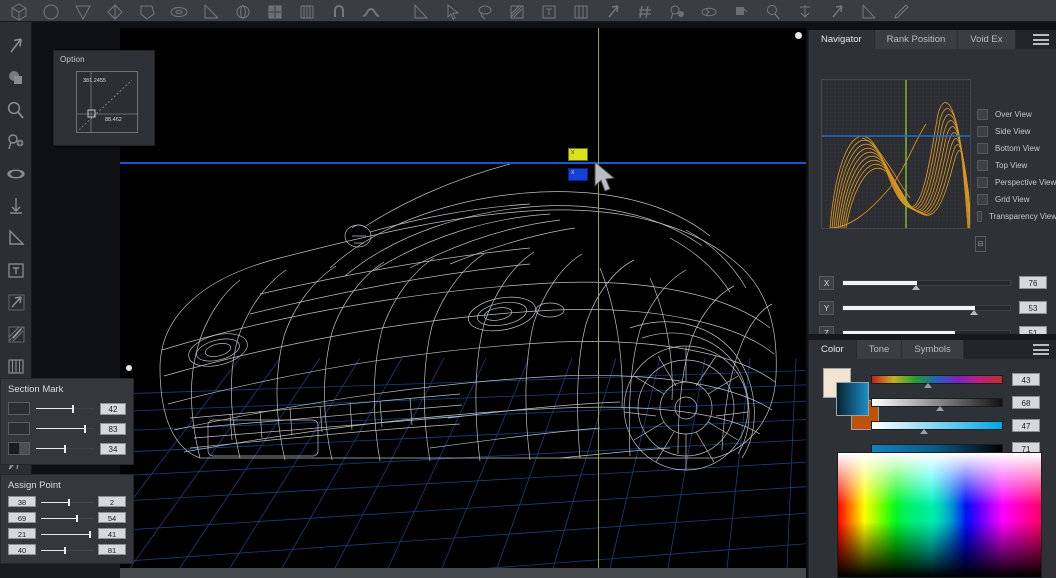 This screenshot has width=1056, height=578. Describe the element at coordinates (982, 199) in the screenshot. I see `checkbox-grid-view` at that location.